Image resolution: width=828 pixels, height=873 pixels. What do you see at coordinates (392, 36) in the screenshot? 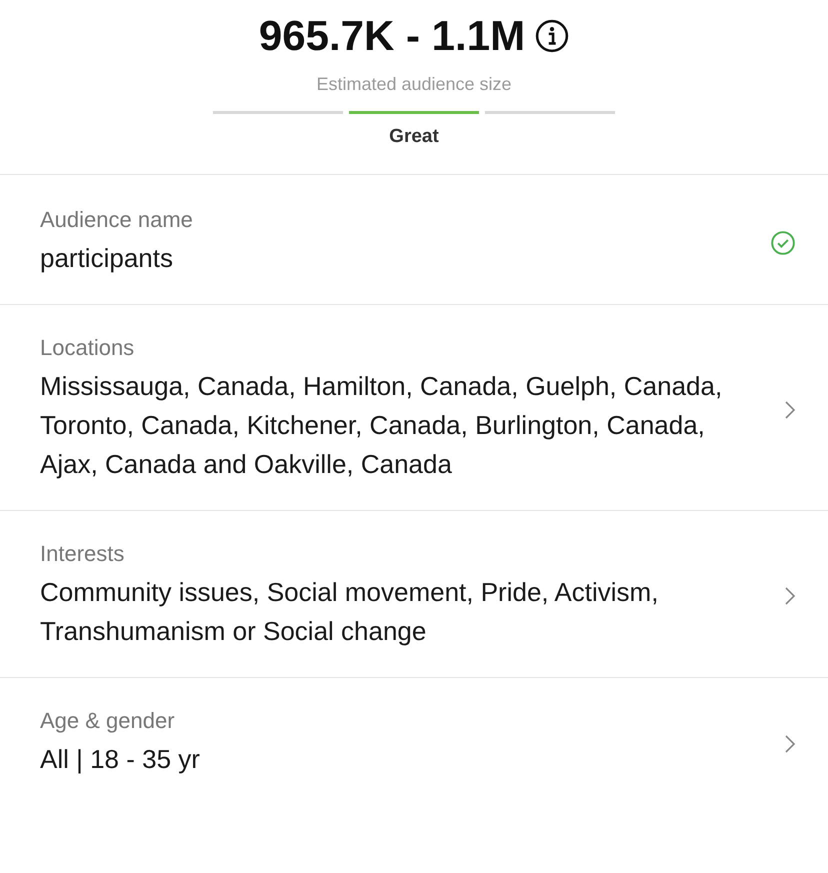
I see `audience-size-range: 965.7K - 1.1M` at bounding box center [392, 36].